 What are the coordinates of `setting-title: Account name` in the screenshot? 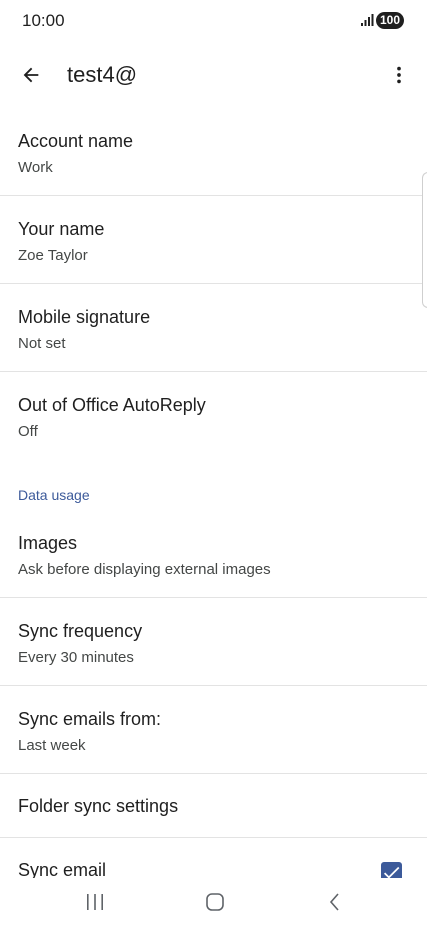 It's located at (76, 141).